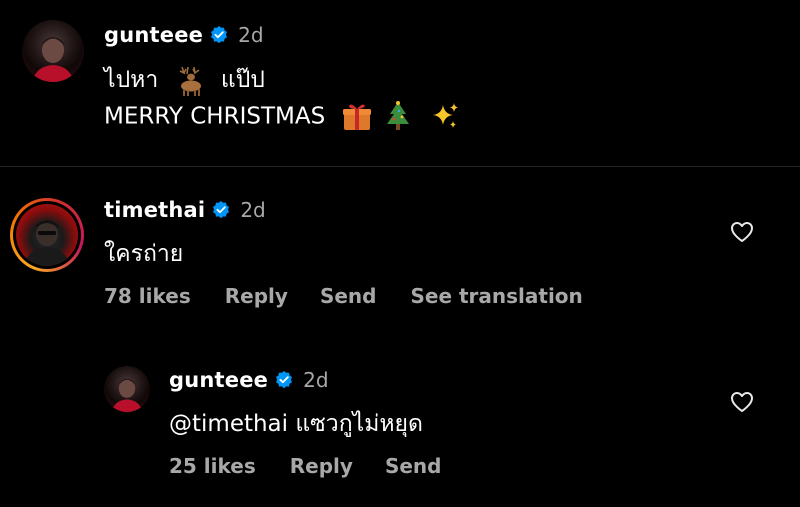  What do you see at coordinates (397, 115) in the screenshot?
I see `christmas-tree-emoji` at bounding box center [397, 115].